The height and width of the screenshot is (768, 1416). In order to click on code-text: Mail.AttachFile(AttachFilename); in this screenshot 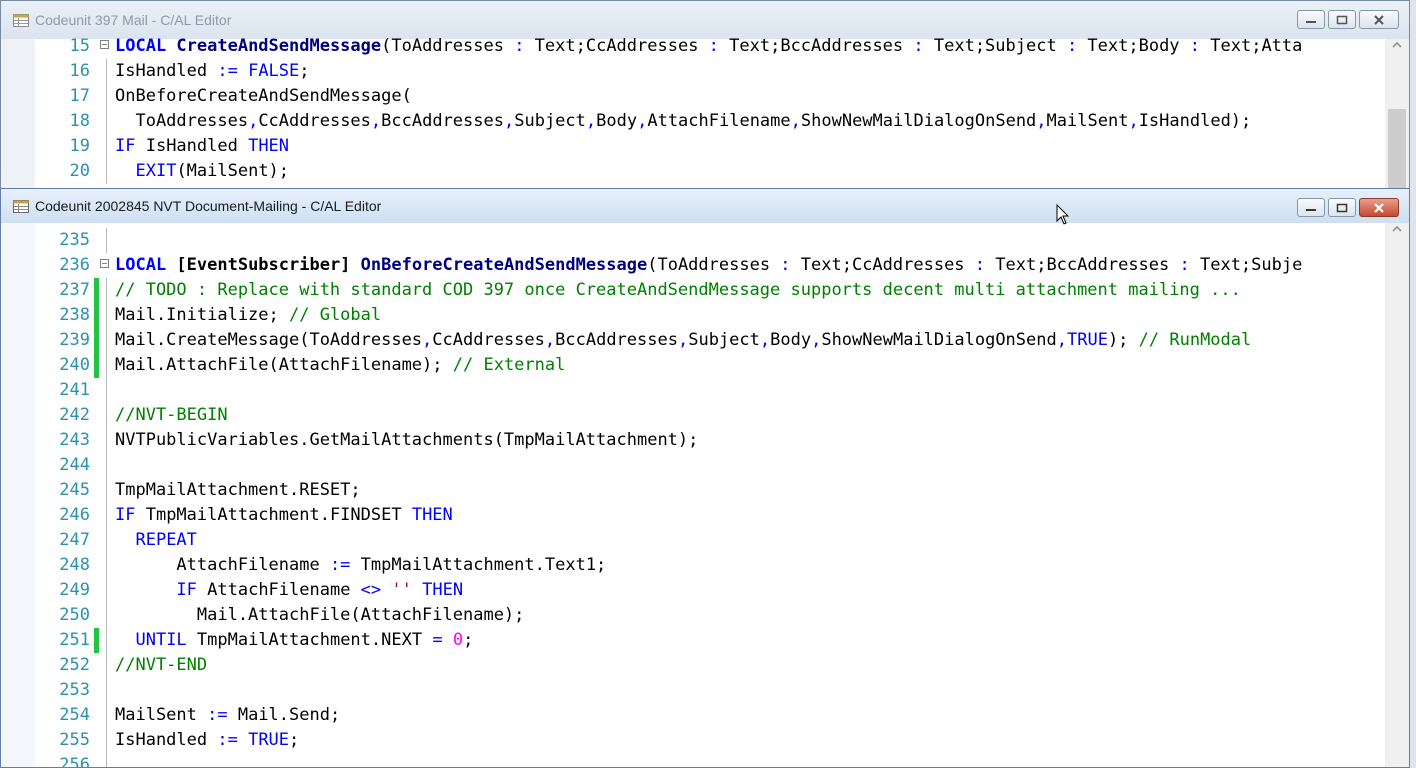, I will do `click(320, 615)`.